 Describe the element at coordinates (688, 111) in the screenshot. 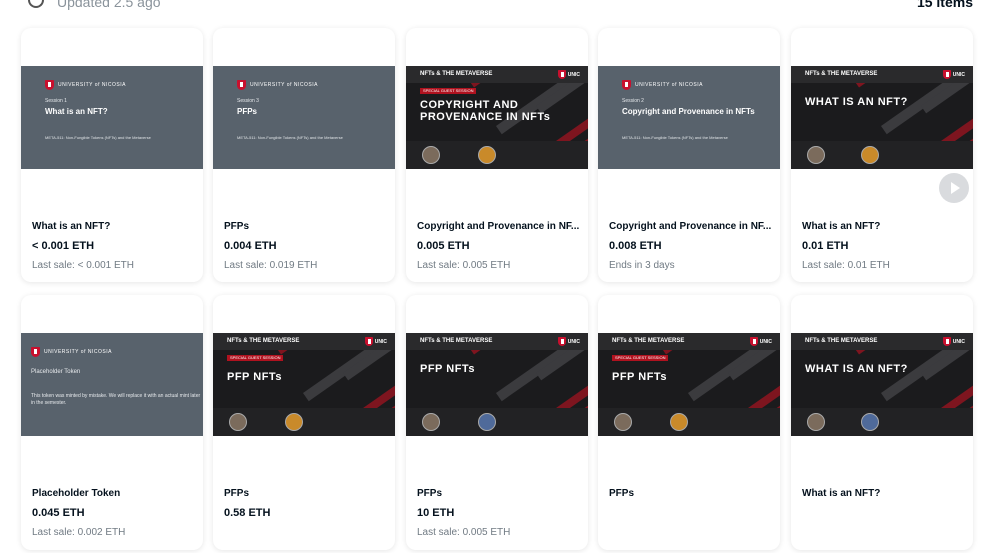

I see `slide-title: Copyright and Provenance in NFTs` at that location.